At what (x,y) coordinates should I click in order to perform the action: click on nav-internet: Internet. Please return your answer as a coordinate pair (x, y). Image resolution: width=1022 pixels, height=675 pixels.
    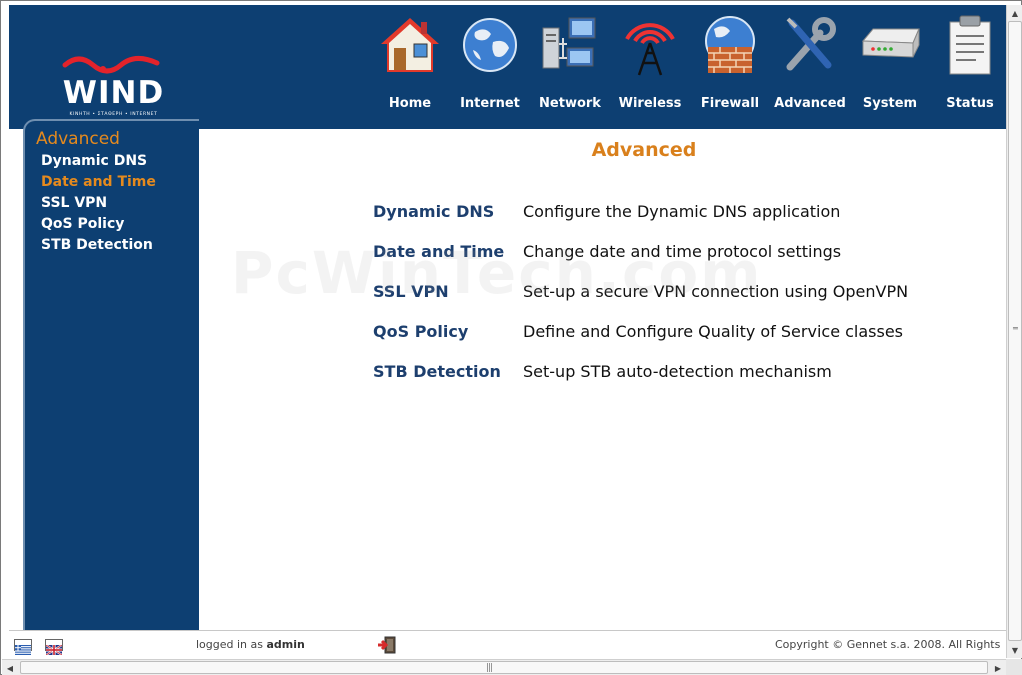
    Looking at the image, I should click on (490, 63).